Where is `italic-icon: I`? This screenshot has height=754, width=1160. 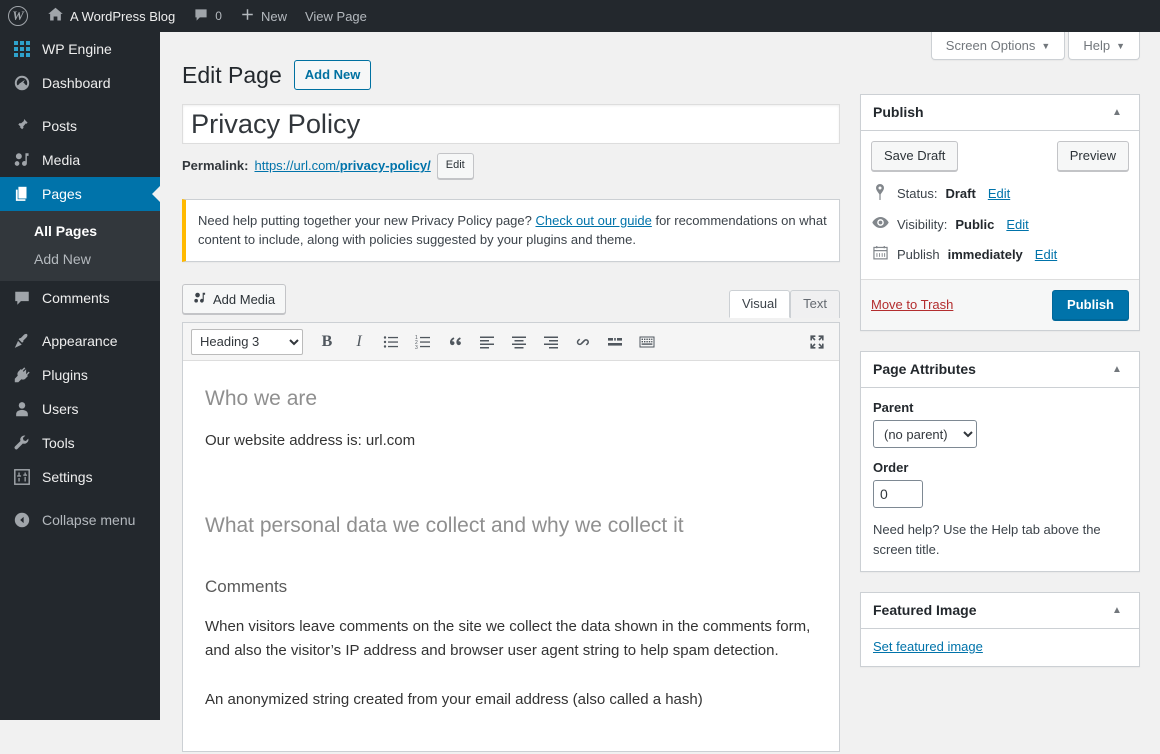
italic-icon: I is located at coordinates (359, 342).